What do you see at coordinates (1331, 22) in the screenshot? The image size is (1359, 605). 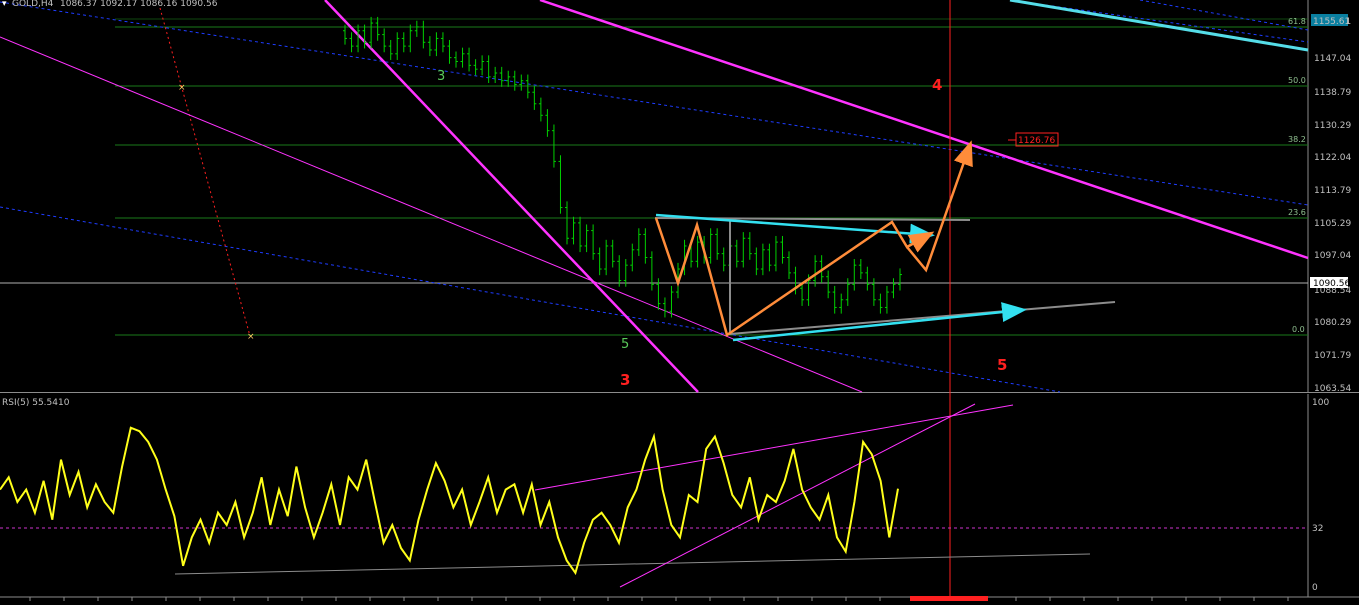 I see `price-tick-highlight: 1155.61` at bounding box center [1331, 22].